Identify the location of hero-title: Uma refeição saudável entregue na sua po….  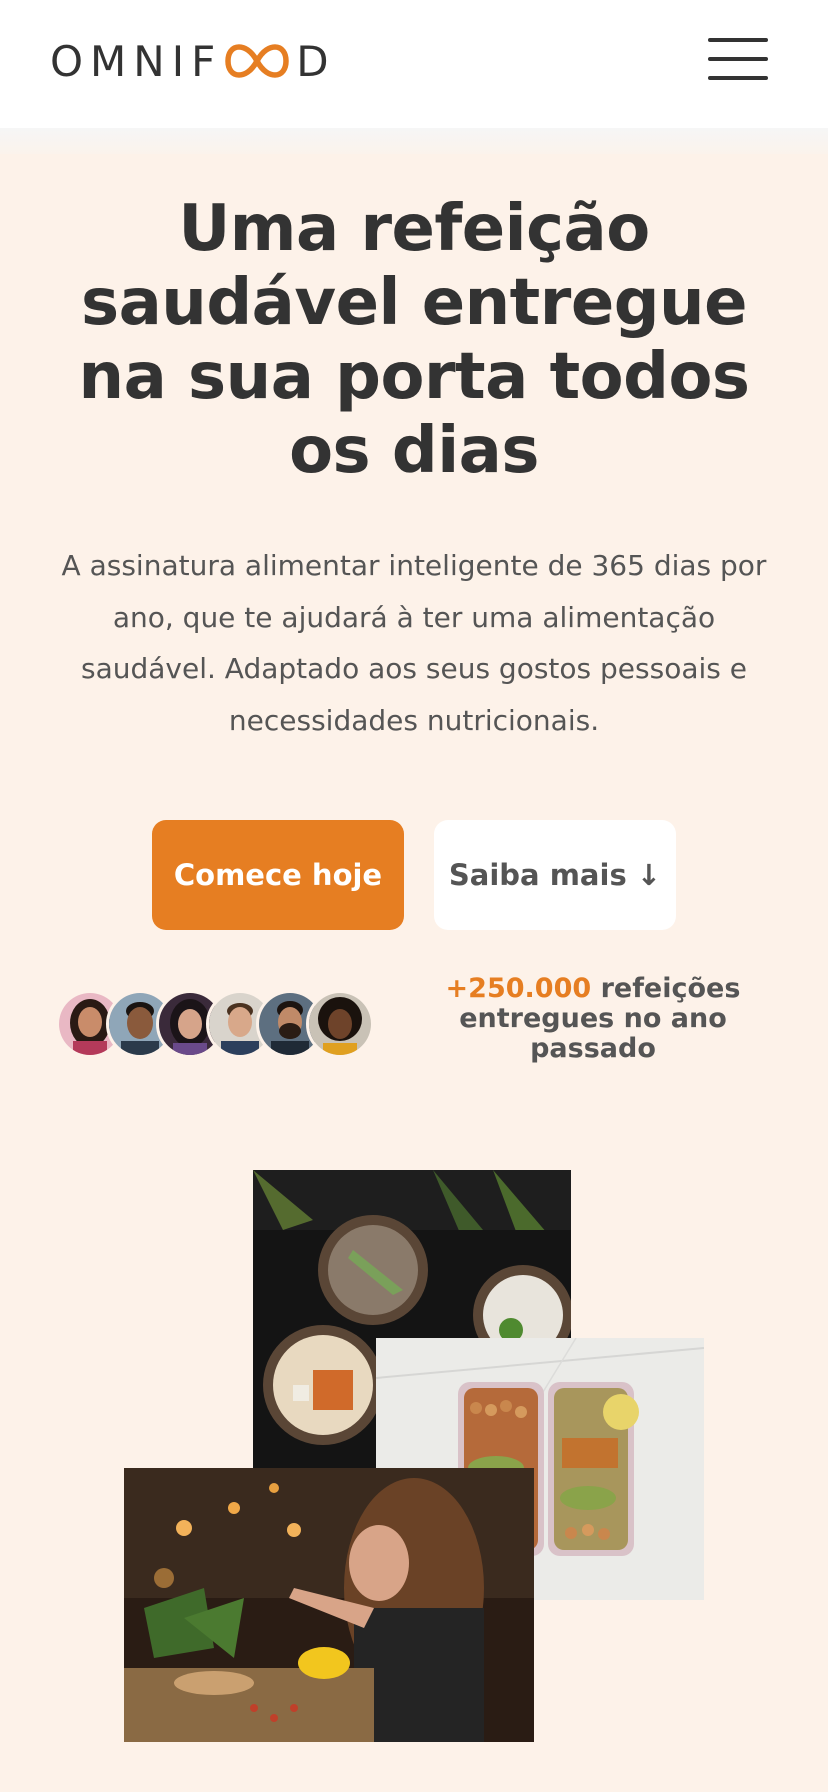
(414, 340).